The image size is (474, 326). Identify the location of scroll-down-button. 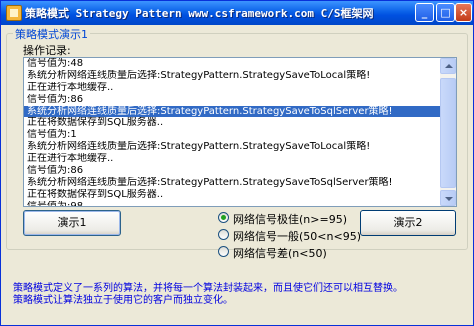
(448, 198).